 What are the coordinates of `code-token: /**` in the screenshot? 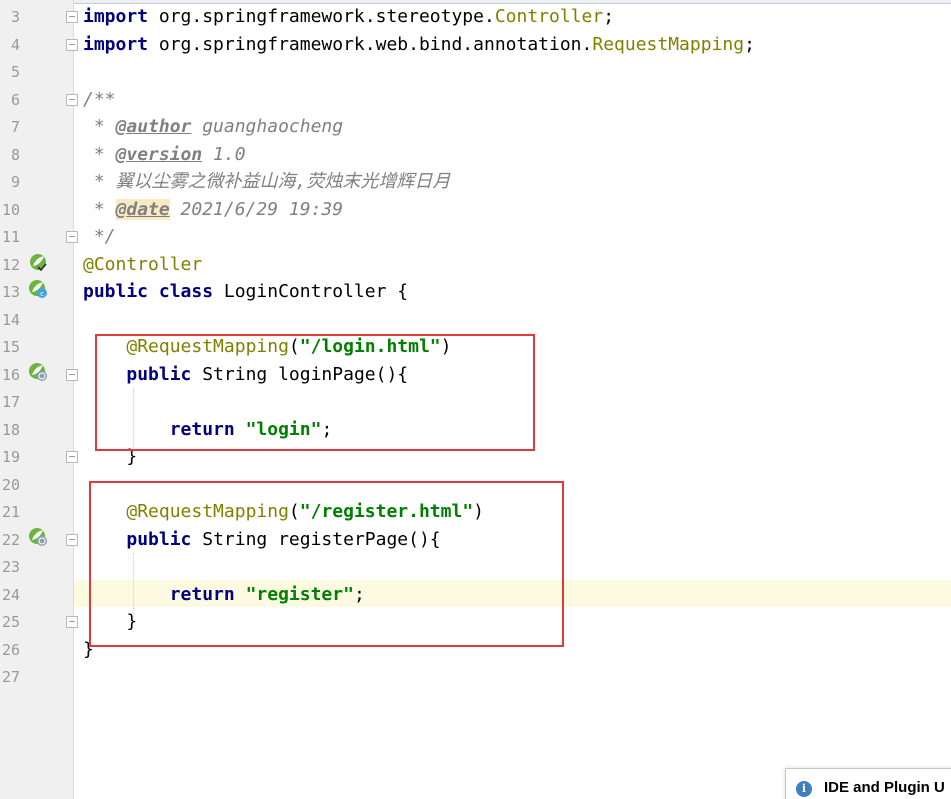 It's located at (99, 99).